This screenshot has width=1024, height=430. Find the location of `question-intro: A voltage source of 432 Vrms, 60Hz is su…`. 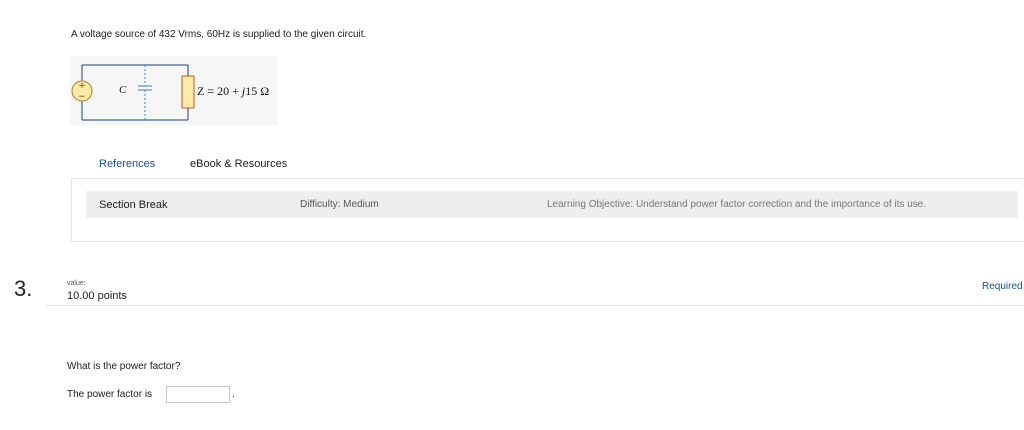

question-intro: A voltage source of 432 Vrms, 60Hz is su… is located at coordinates (219, 34).